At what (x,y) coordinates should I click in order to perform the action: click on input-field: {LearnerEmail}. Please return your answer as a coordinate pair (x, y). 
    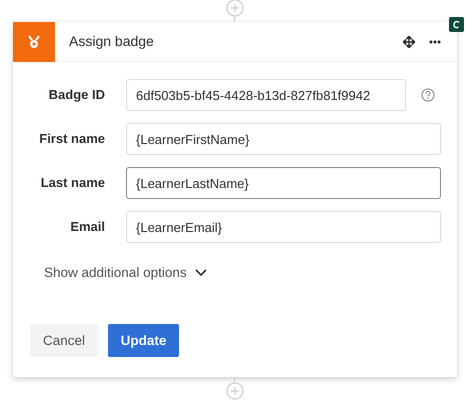
    Looking at the image, I should click on (283, 227).